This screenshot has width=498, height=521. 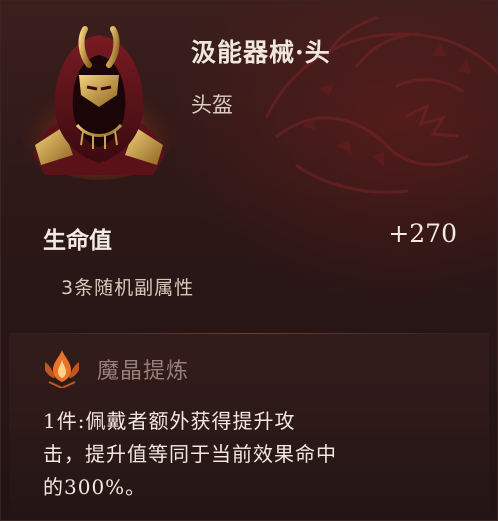 I want to click on set-bonus-line: 击，提升值等同于当前效果命中, so click(x=190, y=454).